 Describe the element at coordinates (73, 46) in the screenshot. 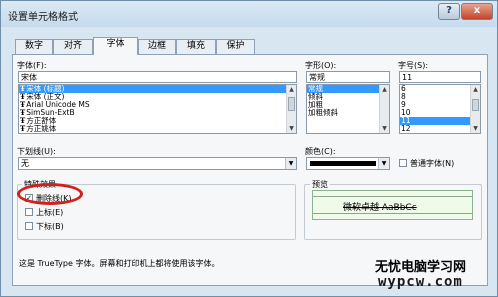

I see `tab-alignment: 对齐` at that location.